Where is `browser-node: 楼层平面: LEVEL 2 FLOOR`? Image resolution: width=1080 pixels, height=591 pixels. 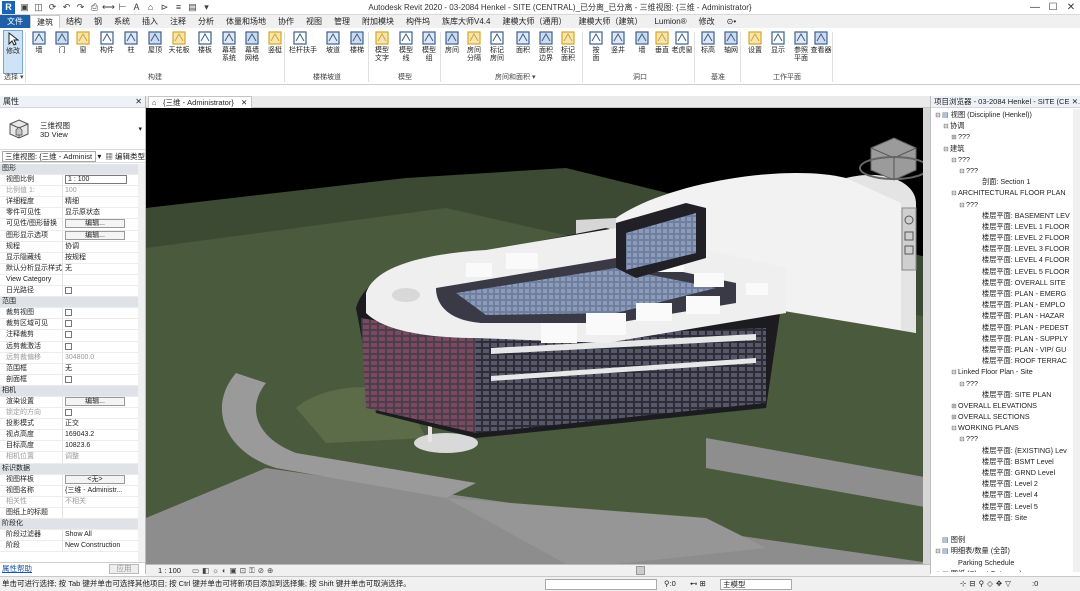
browser-node: 楼层平面: LEVEL 2 FLOOR is located at coordinates (1002, 237).